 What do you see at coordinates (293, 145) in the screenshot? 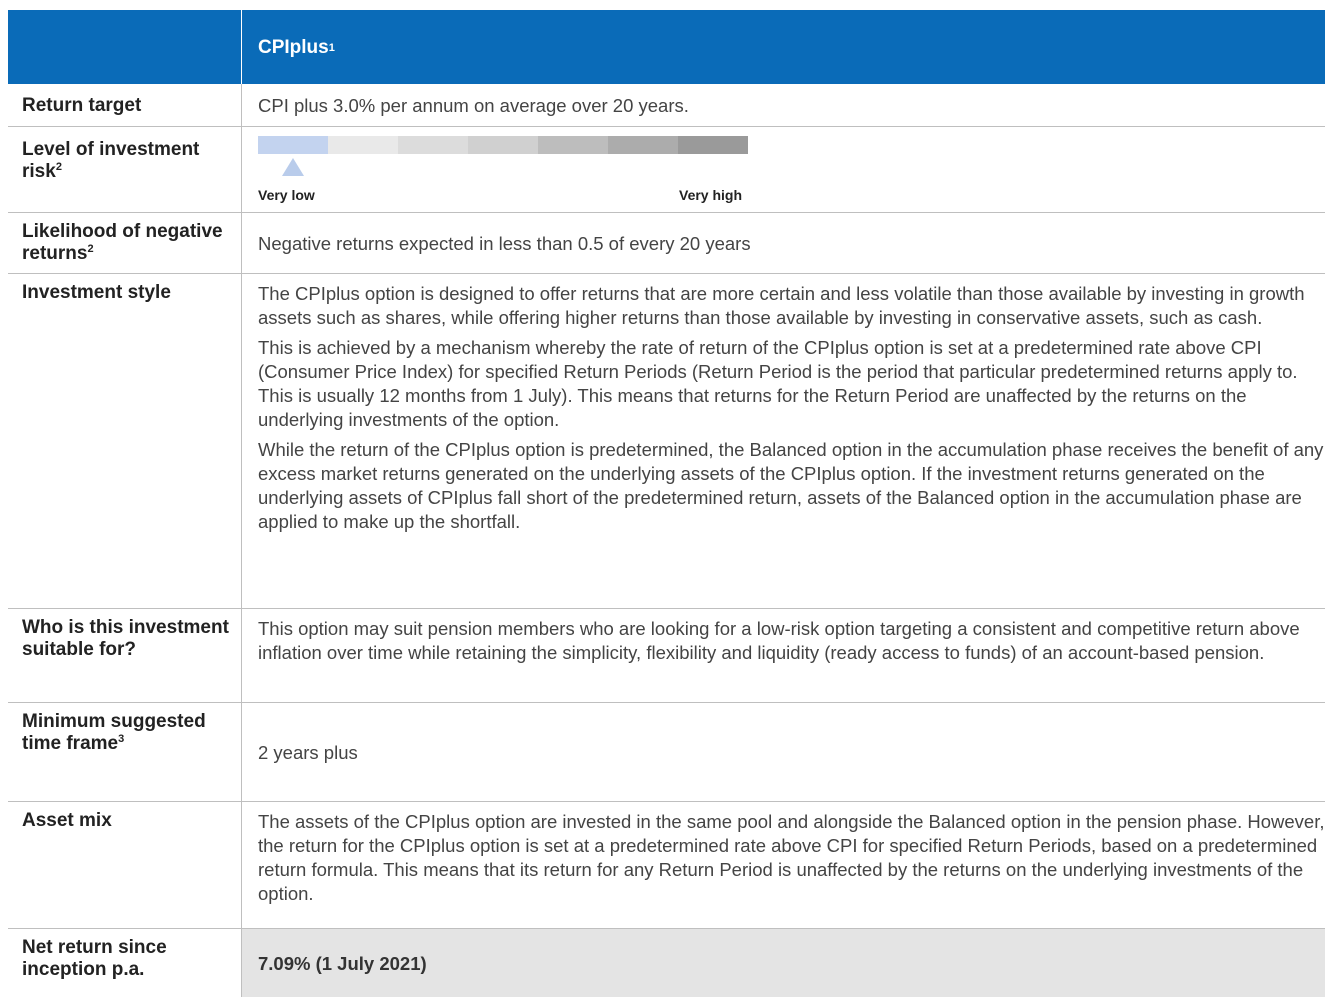
I see `risk-segment-selected` at bounding box center [293, 145].